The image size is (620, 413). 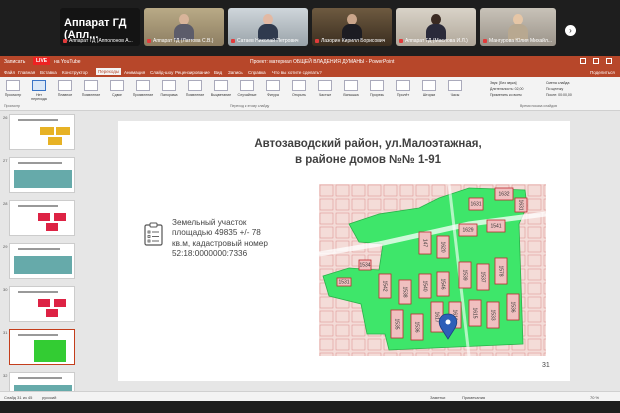 What do you see at coordinates (39, 175) in the screenshot?
I see `slide-thumbnail: 27` at bounding box center [39, 175].